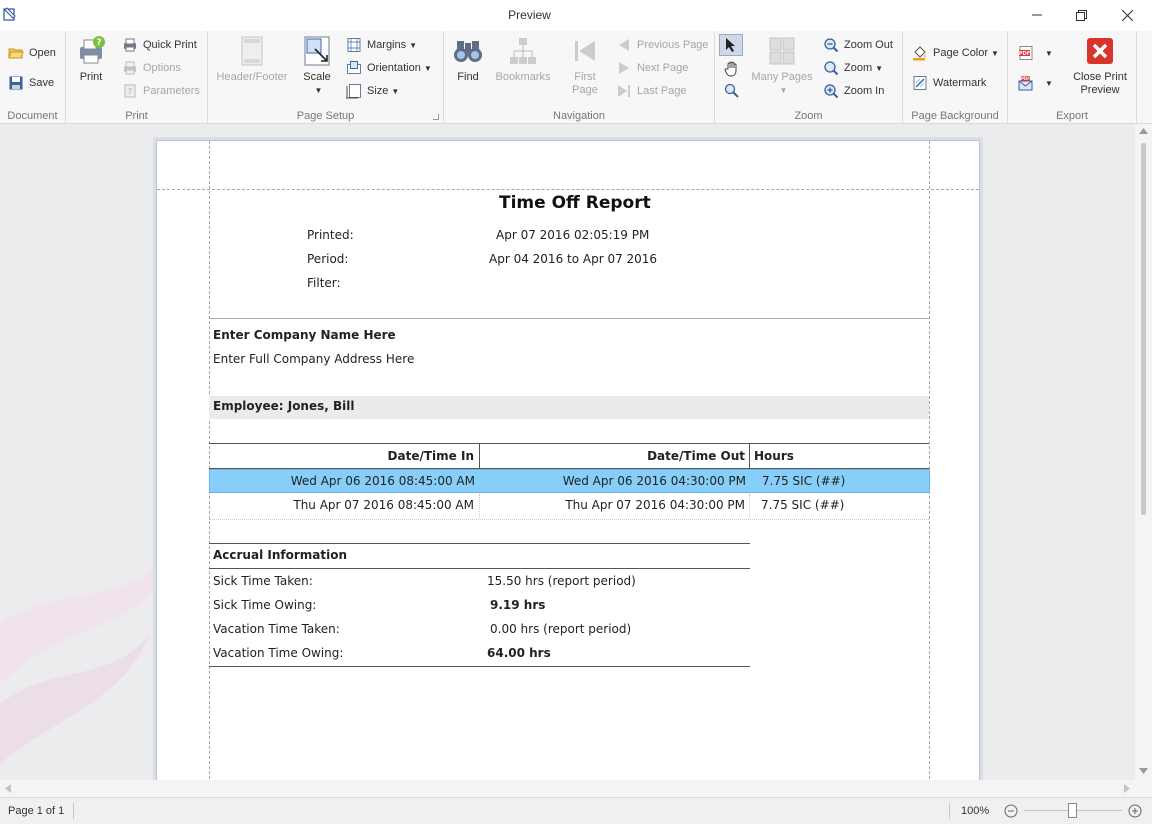 The height and width of the screenshot is (824, 1152). What do you see at coordinates (276, 629) in the screenshot?
I see `vacation-taken-label: Vacation Time Taken:` at bounding box center [276, 629].